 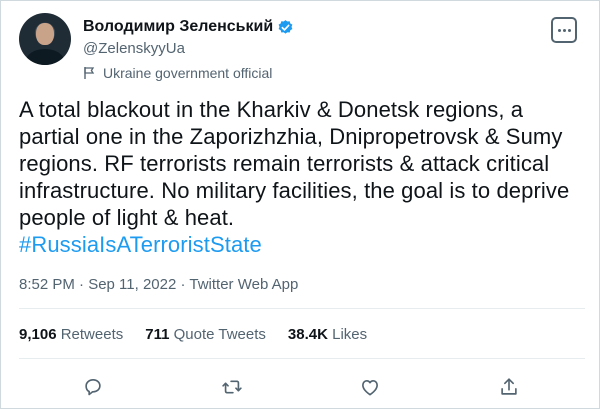 I want to click on author-display-name: Володимир Зеленський, so click(x=178, y=27).